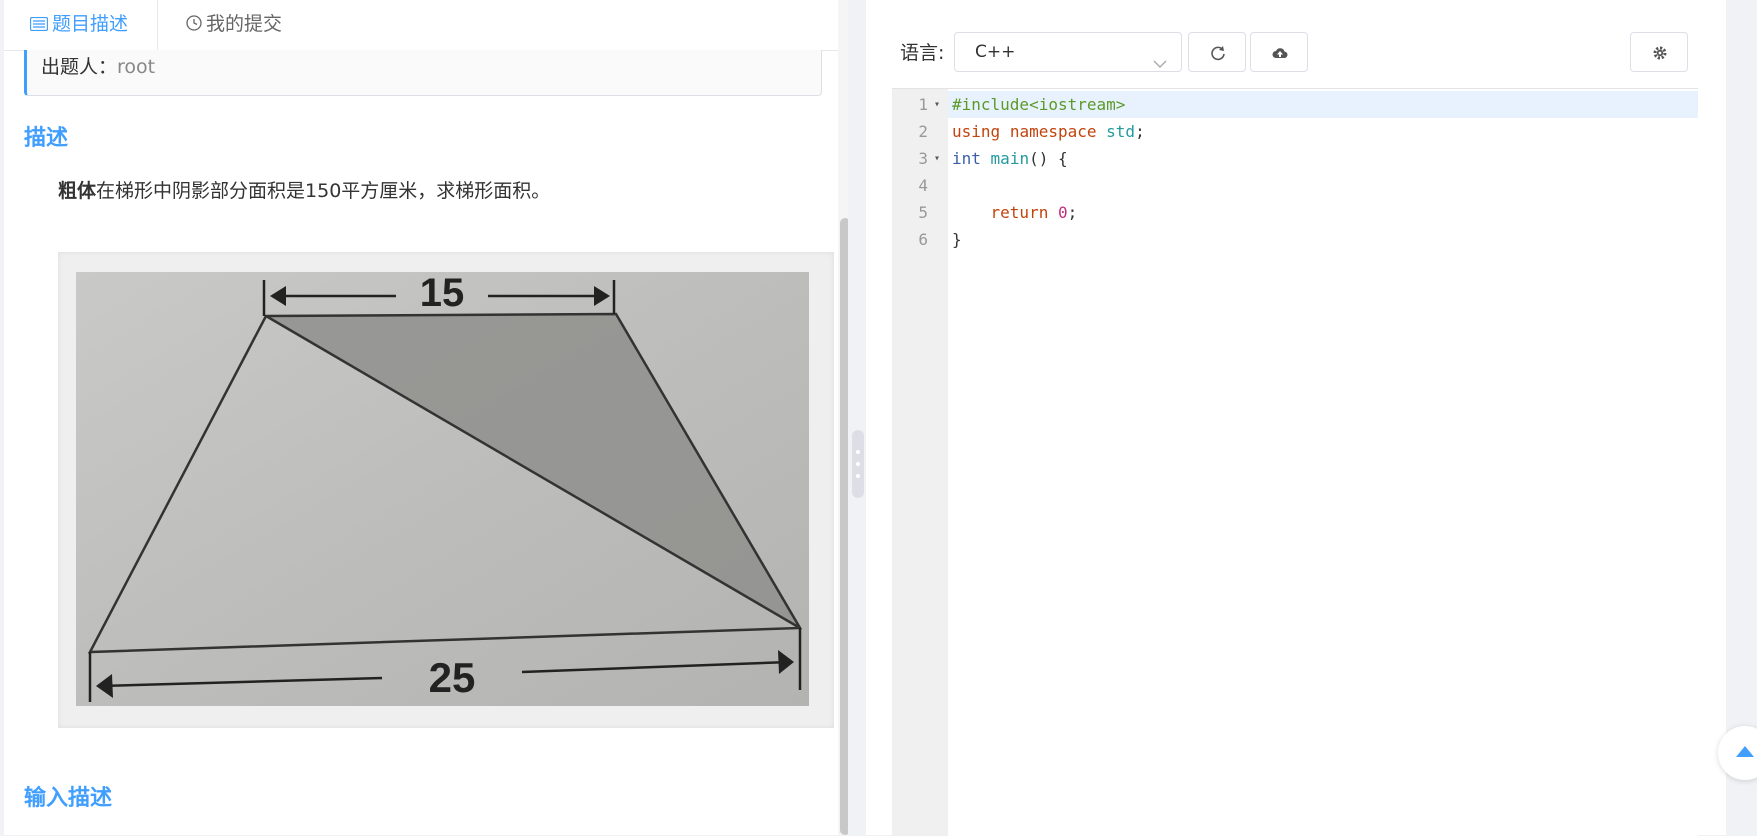  What do you see at coordinates (923, 239) in the screenshot?
I see `line-number: 6` at bounding box center [923, 239].